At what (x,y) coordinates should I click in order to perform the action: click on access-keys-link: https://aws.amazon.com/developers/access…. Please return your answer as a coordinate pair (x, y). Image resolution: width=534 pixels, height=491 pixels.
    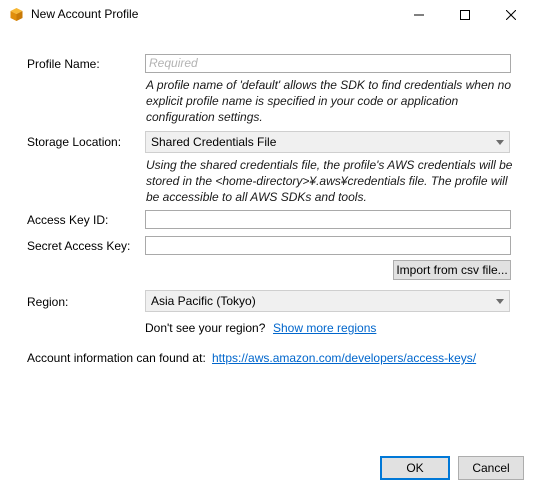
    Looking at the image, I should click on (344, 358).